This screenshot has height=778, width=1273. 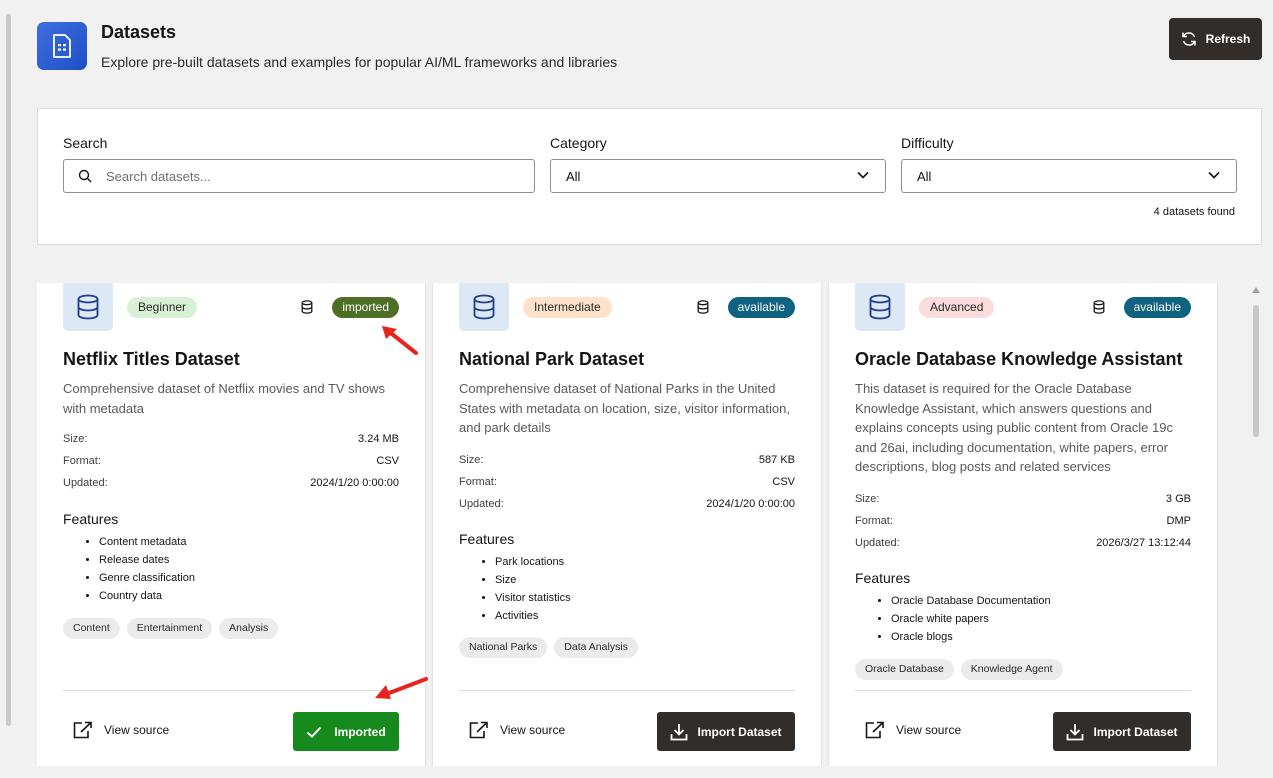 What do you see at coordinates (147, 542) in the screenshot?
I see `list-item: Content metadata` at bounding box center [147, 542].